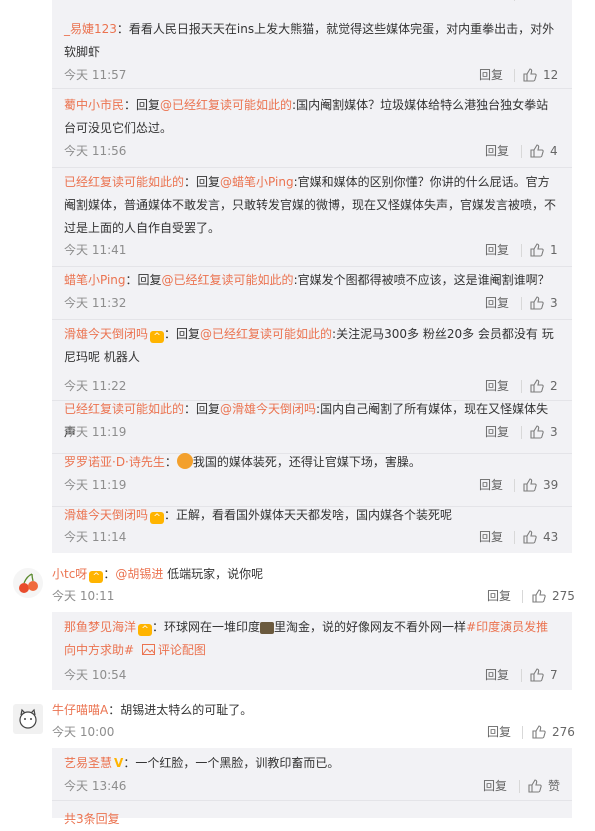 Image resolution: width=595 pixels, height=831 pixels. I want to click on comment-item: 牛仔喵喵A：胡锡进太特么的可耻了。 今天 10:00 回复 276, so click(297, 721).